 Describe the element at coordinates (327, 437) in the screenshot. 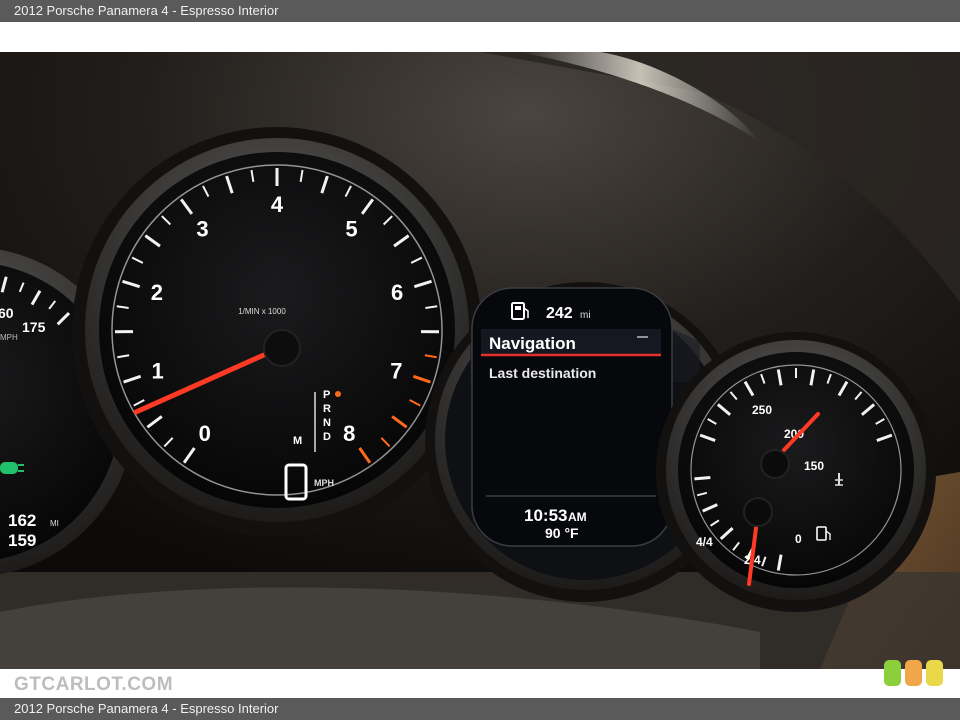

I see `gear-d: D` at that location.